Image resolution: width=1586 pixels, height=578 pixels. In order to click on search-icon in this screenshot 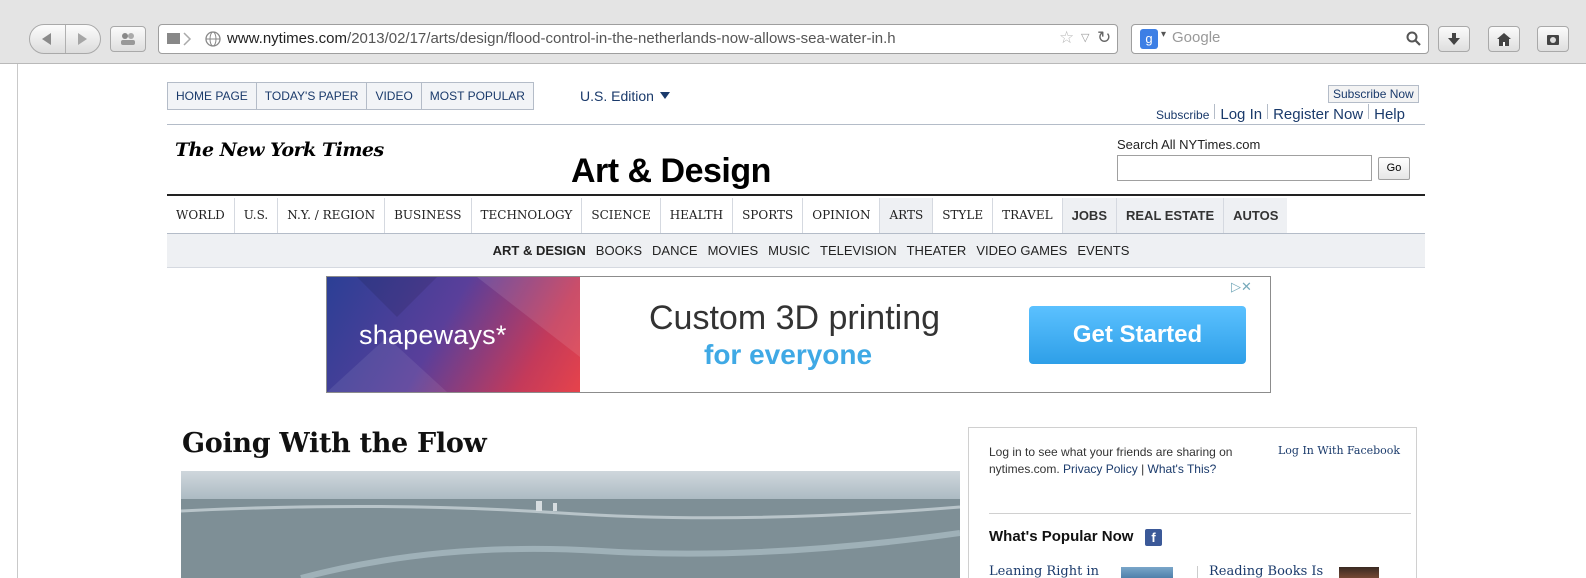, I will do `click(1414, 39)`.